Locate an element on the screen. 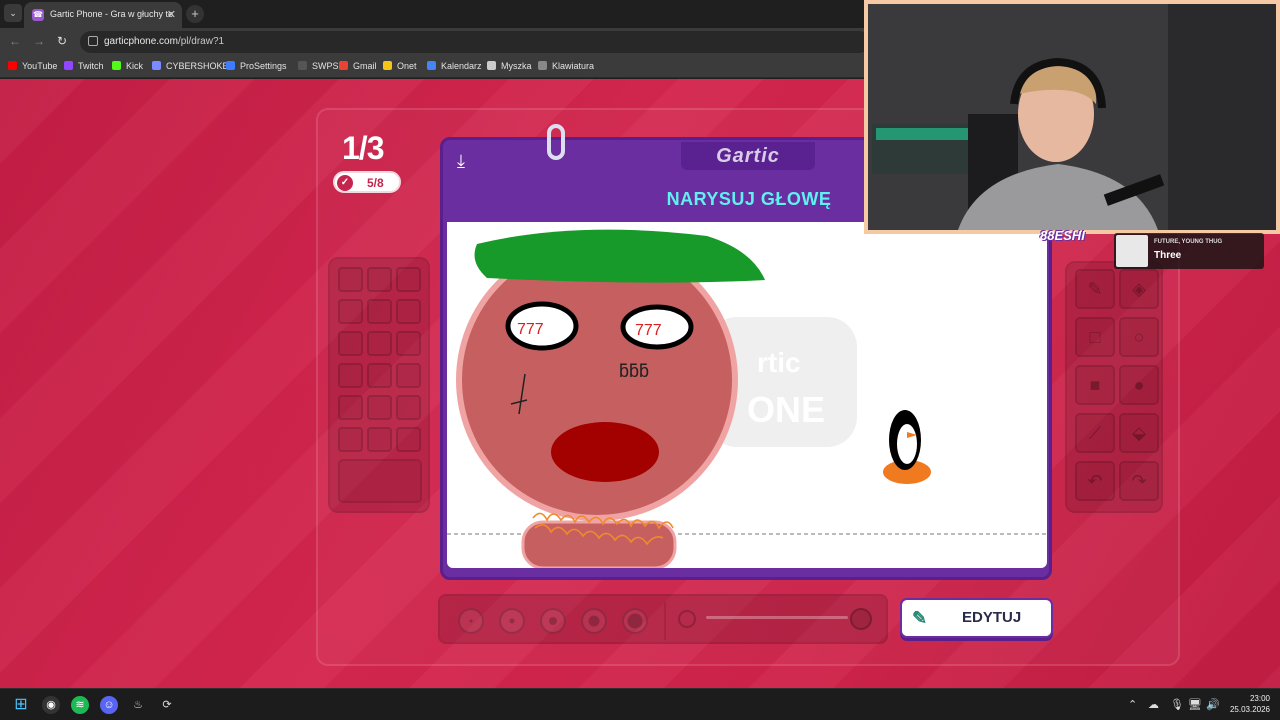  tray-chevron-icon: ⌃ is located at coordinates (1132, 704).